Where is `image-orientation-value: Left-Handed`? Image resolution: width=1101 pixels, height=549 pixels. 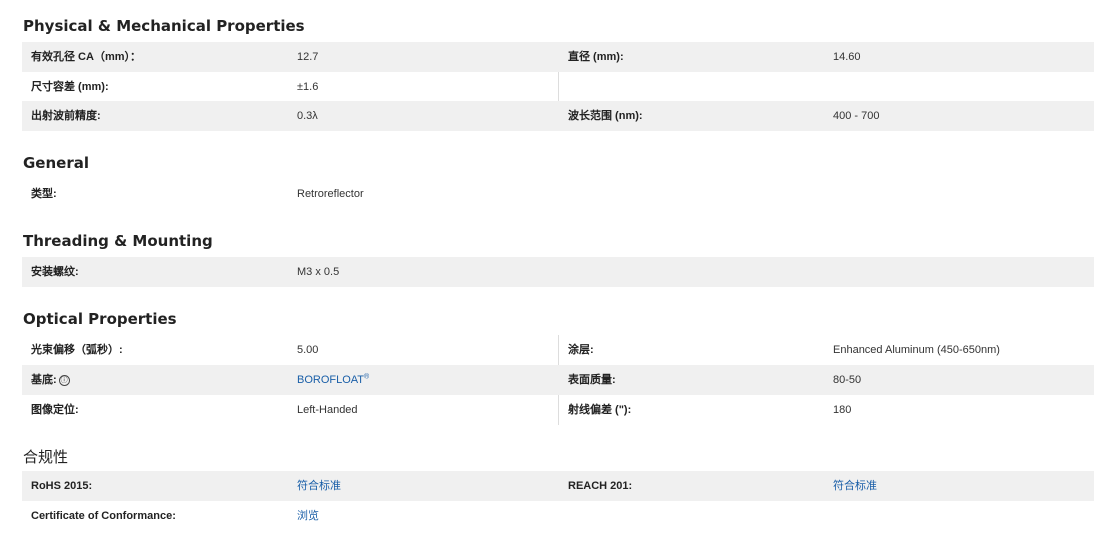
image-orientation-value: Left-Handed is located at coordinates (327, 410).